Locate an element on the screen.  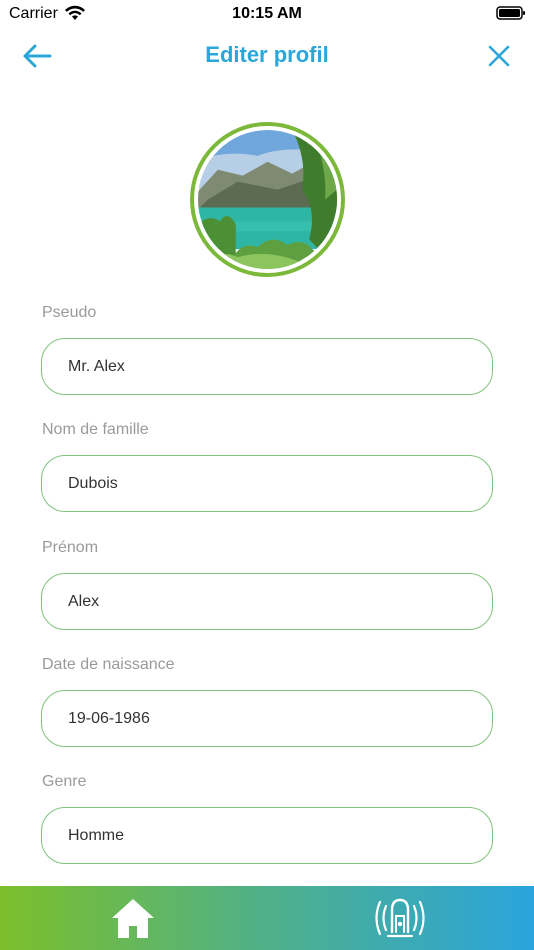
navigation-bar: Editer profil is located at coordinates (267, 56).